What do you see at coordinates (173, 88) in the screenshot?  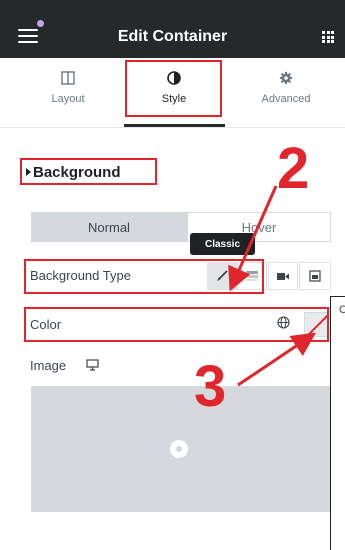 I see `style-tab-highlight` at bounding box center [173, 88].